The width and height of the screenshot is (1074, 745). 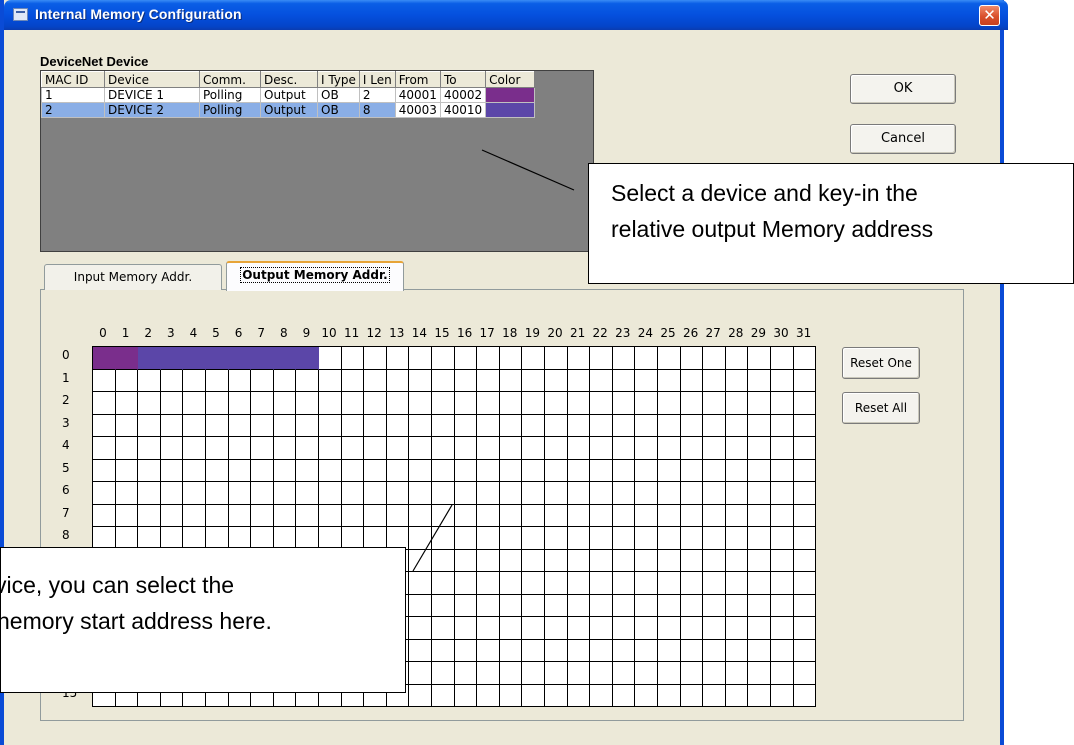 I want to click on column-header: To, so click(x=463, y=79).